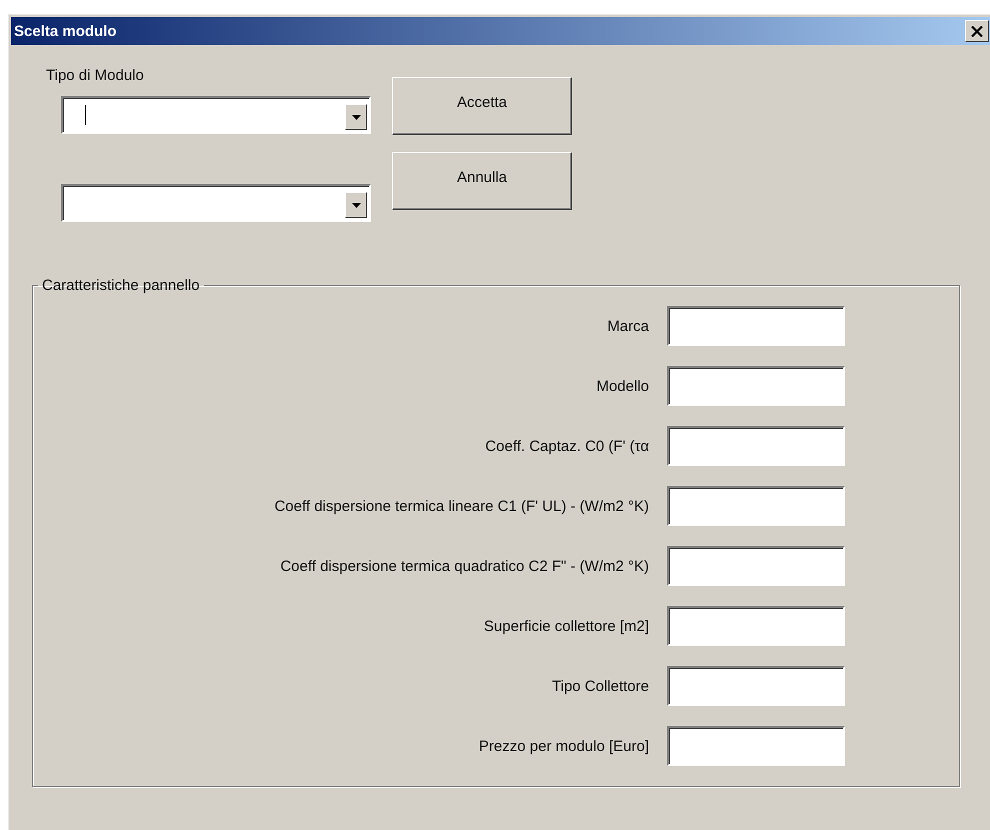 The height and width of the screenshot is (830, 990). Describe the element at coordinates (482, 181) in the screenshot. I see `cancel-button: Annulla` at that location.